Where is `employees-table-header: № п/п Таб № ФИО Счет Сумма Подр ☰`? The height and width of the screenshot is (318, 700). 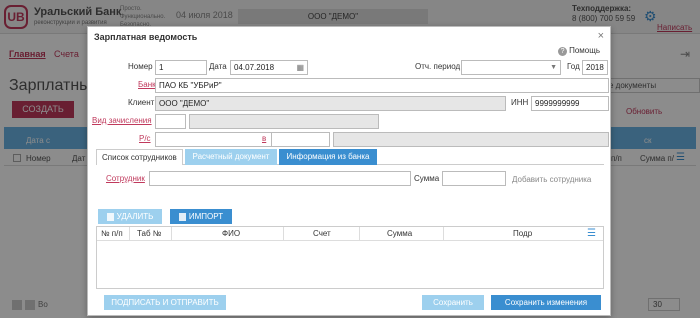 employees-table-header: № п/п Таб № ФИО Счет Сумма Подр ☰ is located at coordinates (350, 234).